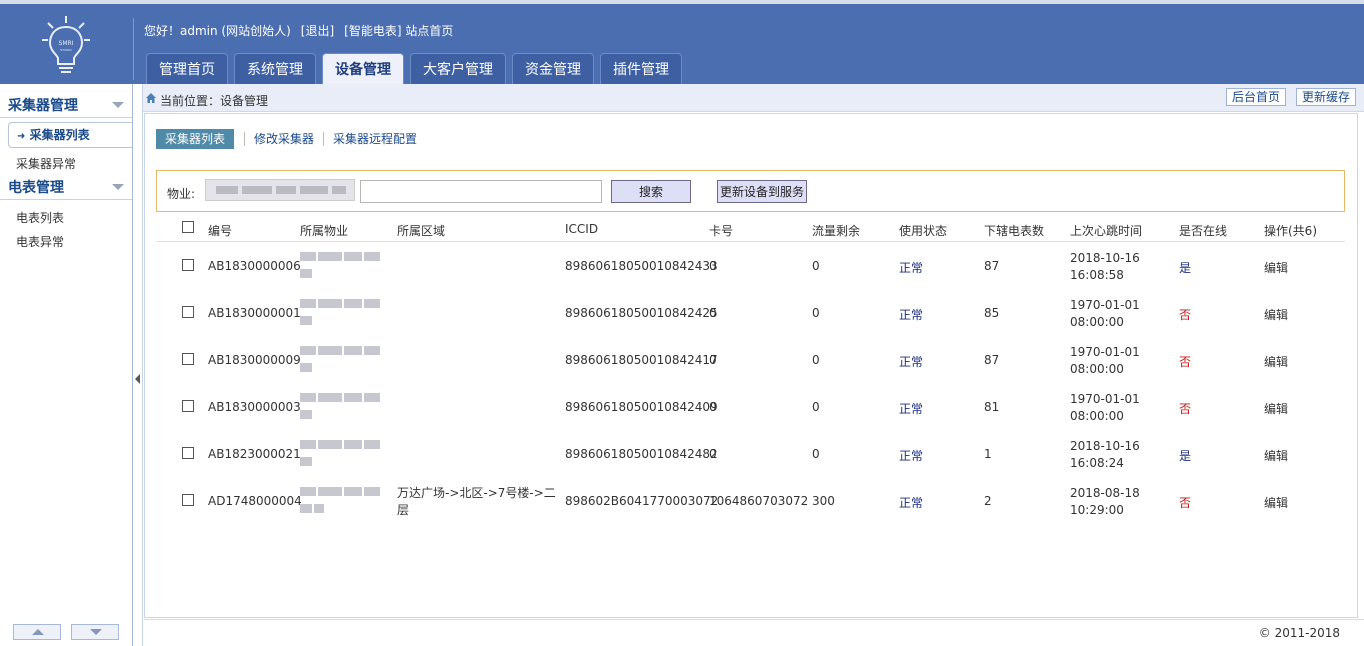 The width and height of the screenshot is (1364, 646). I want to click on column-header: ICCID, so click(582, 229).